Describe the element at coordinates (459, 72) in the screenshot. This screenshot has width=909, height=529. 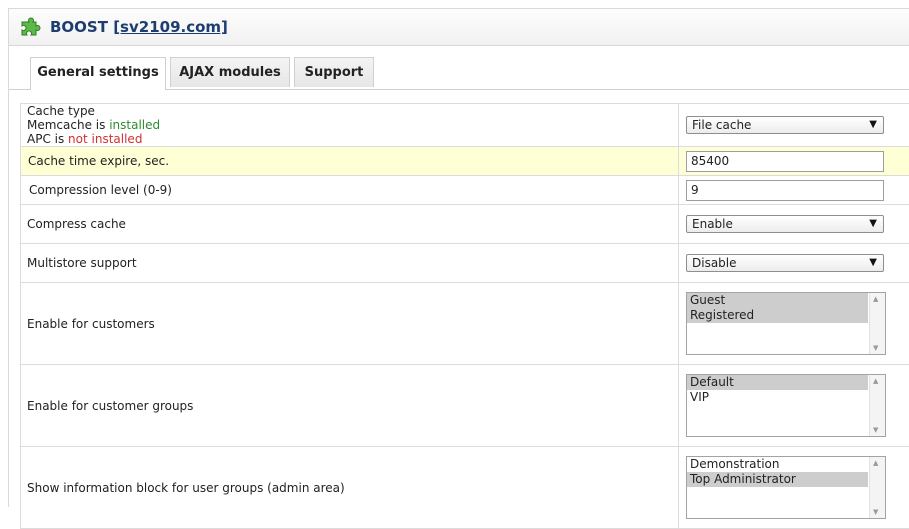
I see `tab-bar: General settings AJAX modules Support` at that location.